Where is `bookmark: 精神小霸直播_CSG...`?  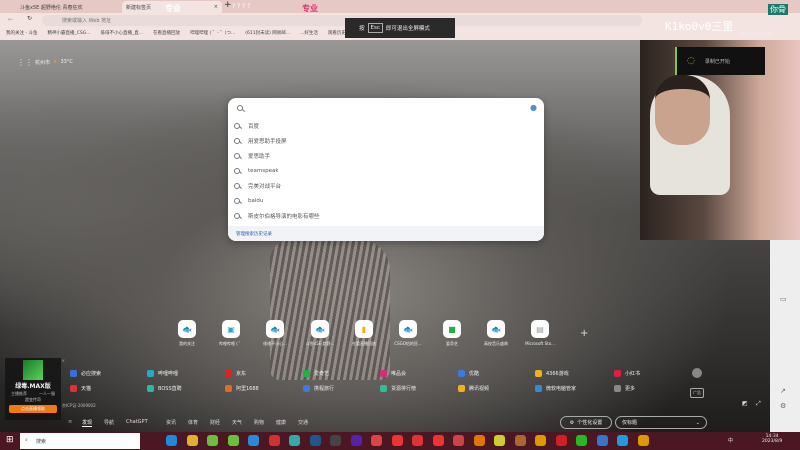 bookmark: 精神小霸直播_CSG... is located at coordinates (68, 34).